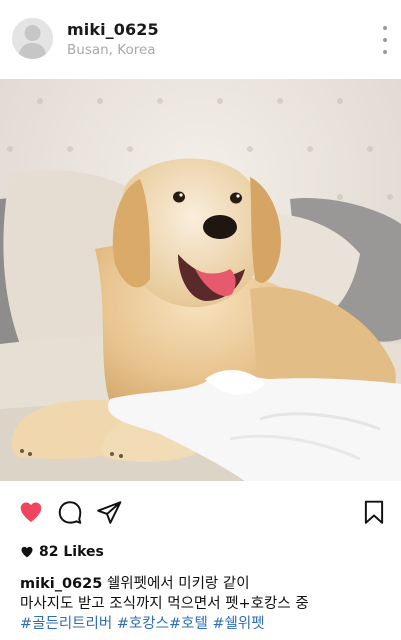 The image size is (401, 640). I want to click on comment-button, so click(70, 512).